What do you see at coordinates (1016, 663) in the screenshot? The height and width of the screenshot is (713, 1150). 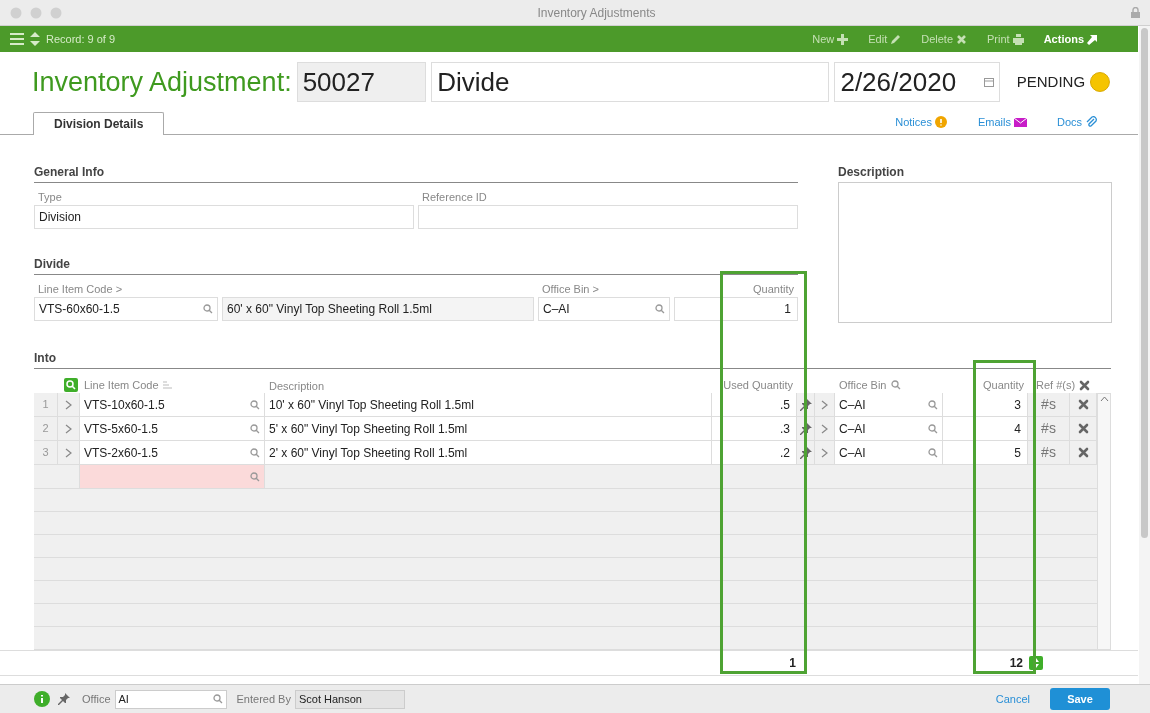 I see `total-value: 12` at bounding box center [1016, 663].